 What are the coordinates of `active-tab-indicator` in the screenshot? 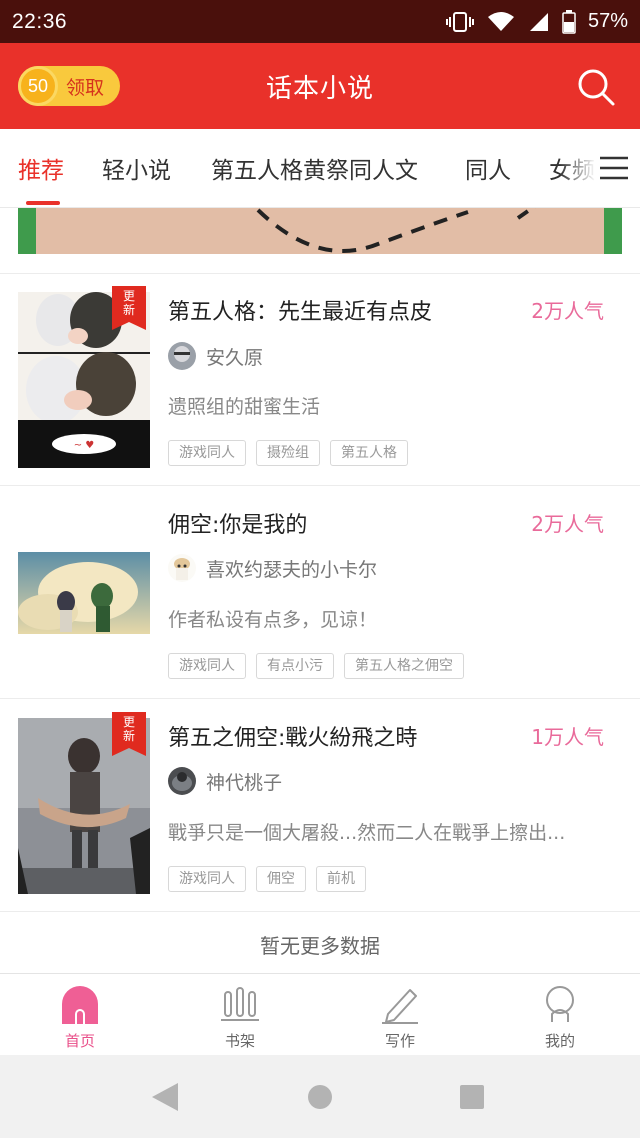 It's located at (43, 203).